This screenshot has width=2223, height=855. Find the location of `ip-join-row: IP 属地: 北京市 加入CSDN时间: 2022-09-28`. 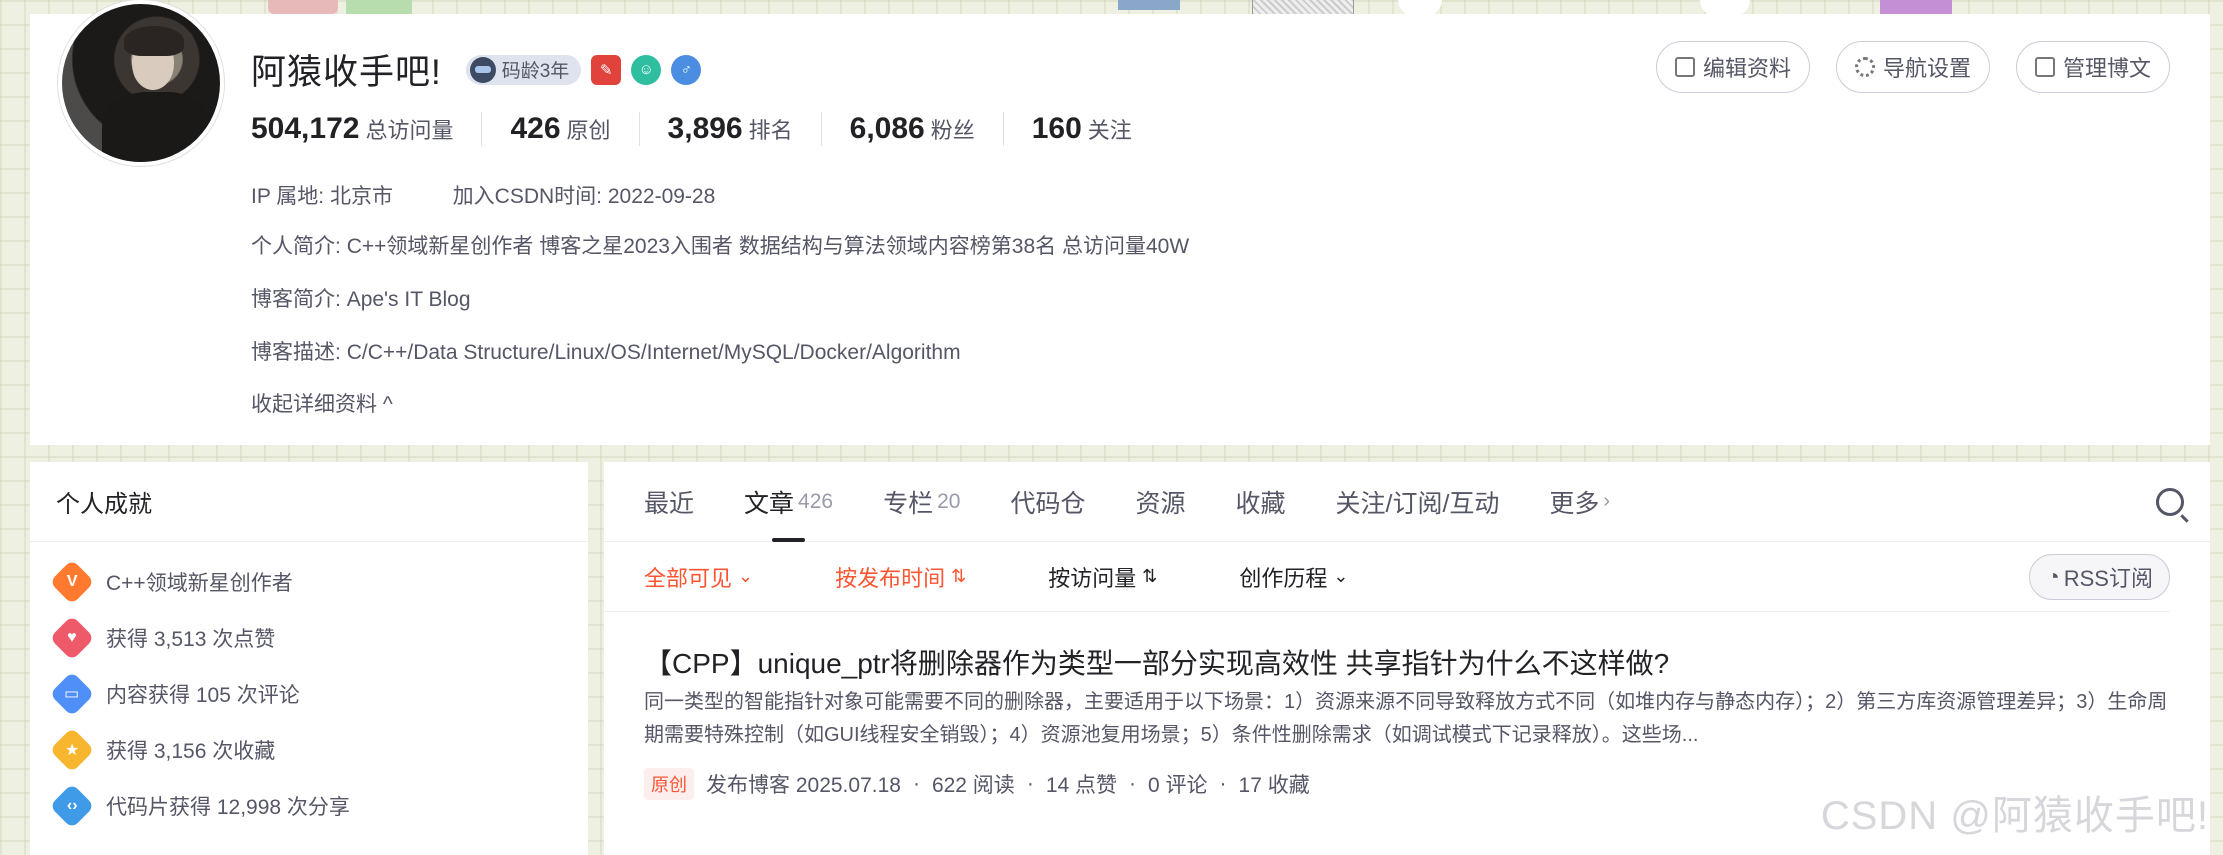

ip-join-row: IP 属地: 北京市 加入CSDN时间: 2022-09-28 is located at coordinates (483, 195).